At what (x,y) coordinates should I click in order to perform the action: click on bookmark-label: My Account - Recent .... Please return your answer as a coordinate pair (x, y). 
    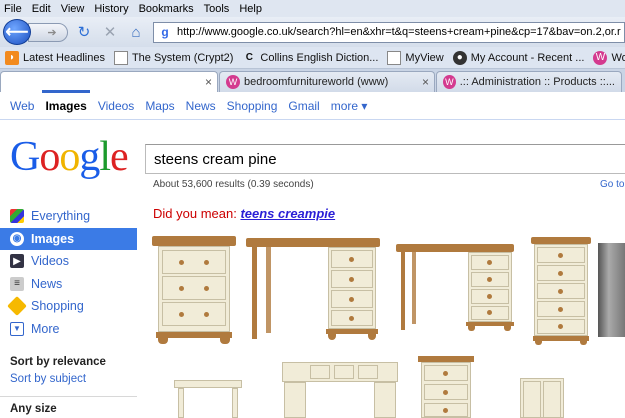
    Looking at the image, I should click on (527, 57).